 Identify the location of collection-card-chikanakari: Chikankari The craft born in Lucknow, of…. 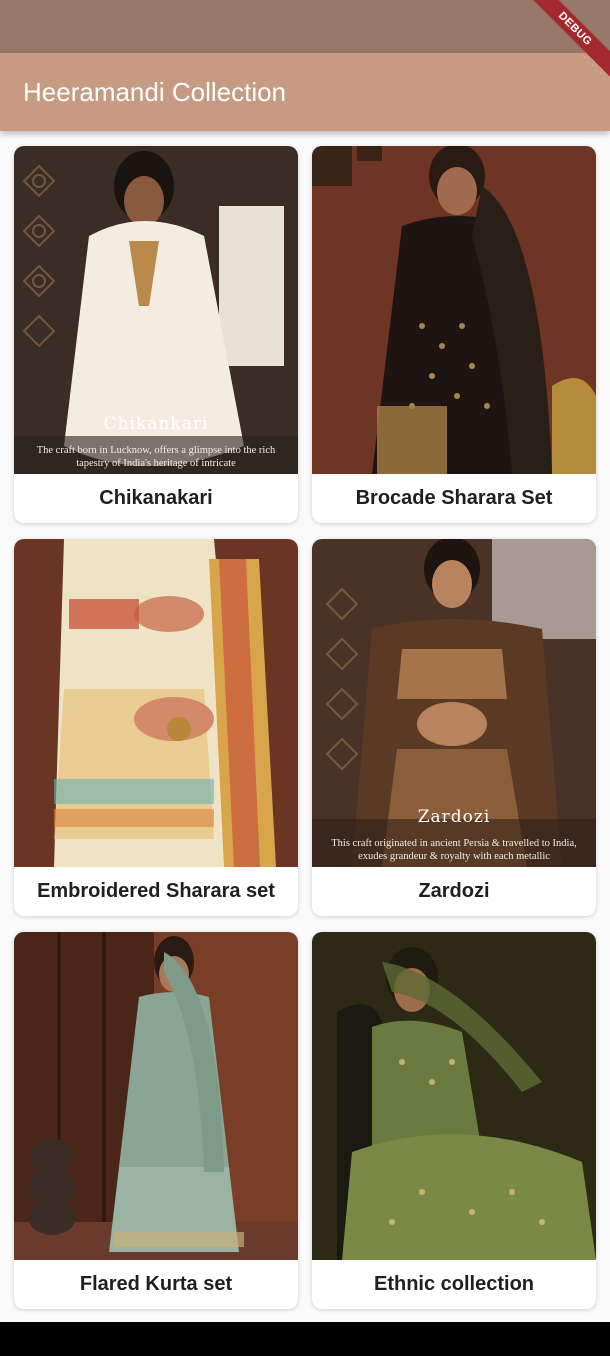
(156, 334).